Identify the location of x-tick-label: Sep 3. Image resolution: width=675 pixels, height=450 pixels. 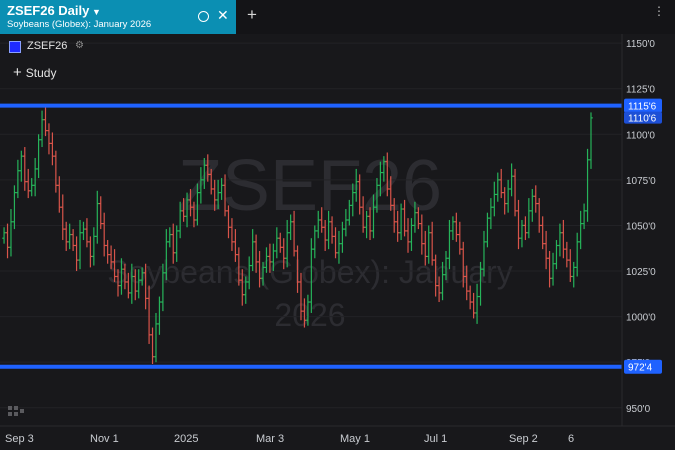
(19, 439).